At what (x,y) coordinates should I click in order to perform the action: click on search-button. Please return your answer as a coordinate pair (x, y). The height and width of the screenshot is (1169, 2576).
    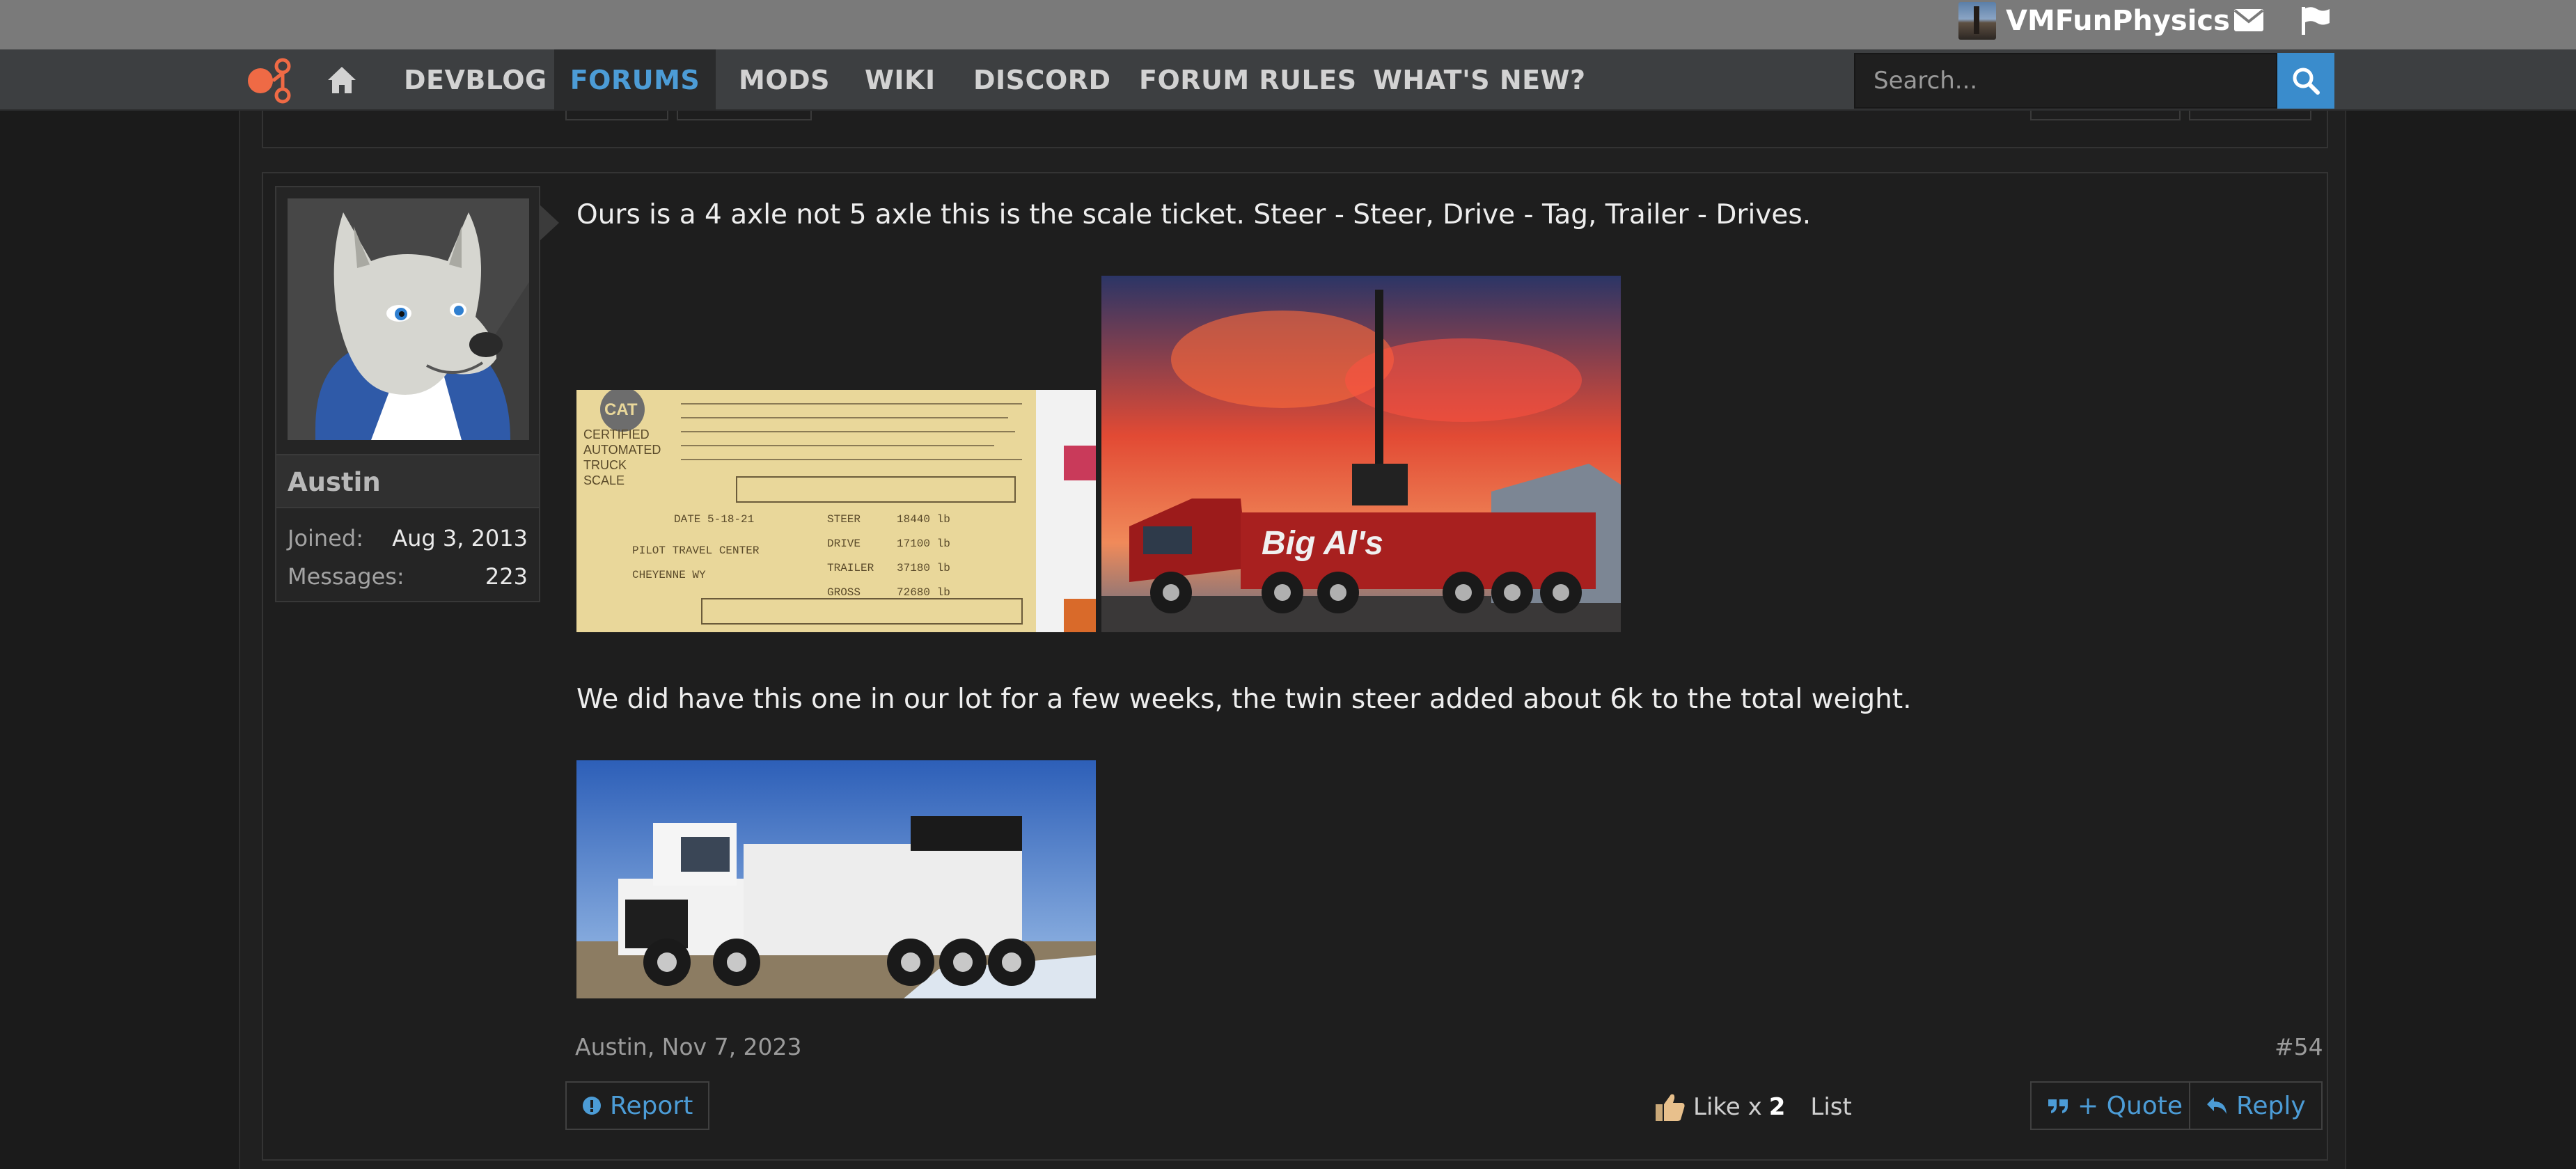
    Looking at the image, I should click on (2305, 81).